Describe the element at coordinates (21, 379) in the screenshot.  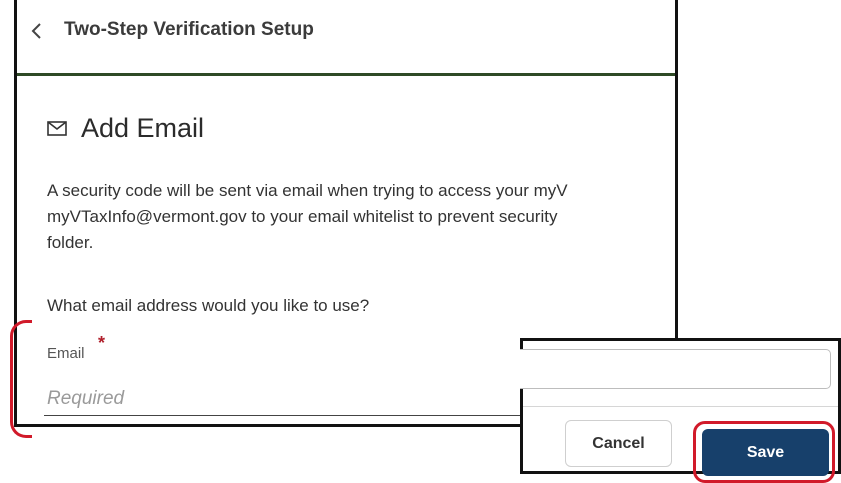
I see `highlight-bracket` at that location.